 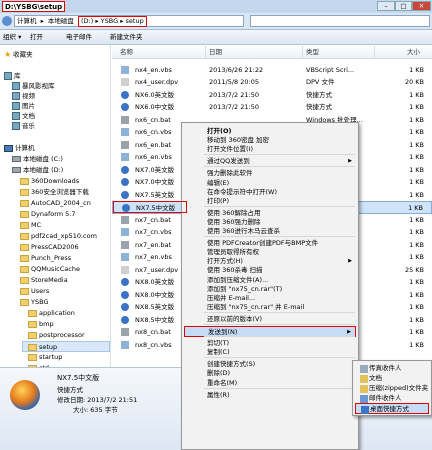 I want to click on column-type-header: 类型, so click(x=312, y=52).